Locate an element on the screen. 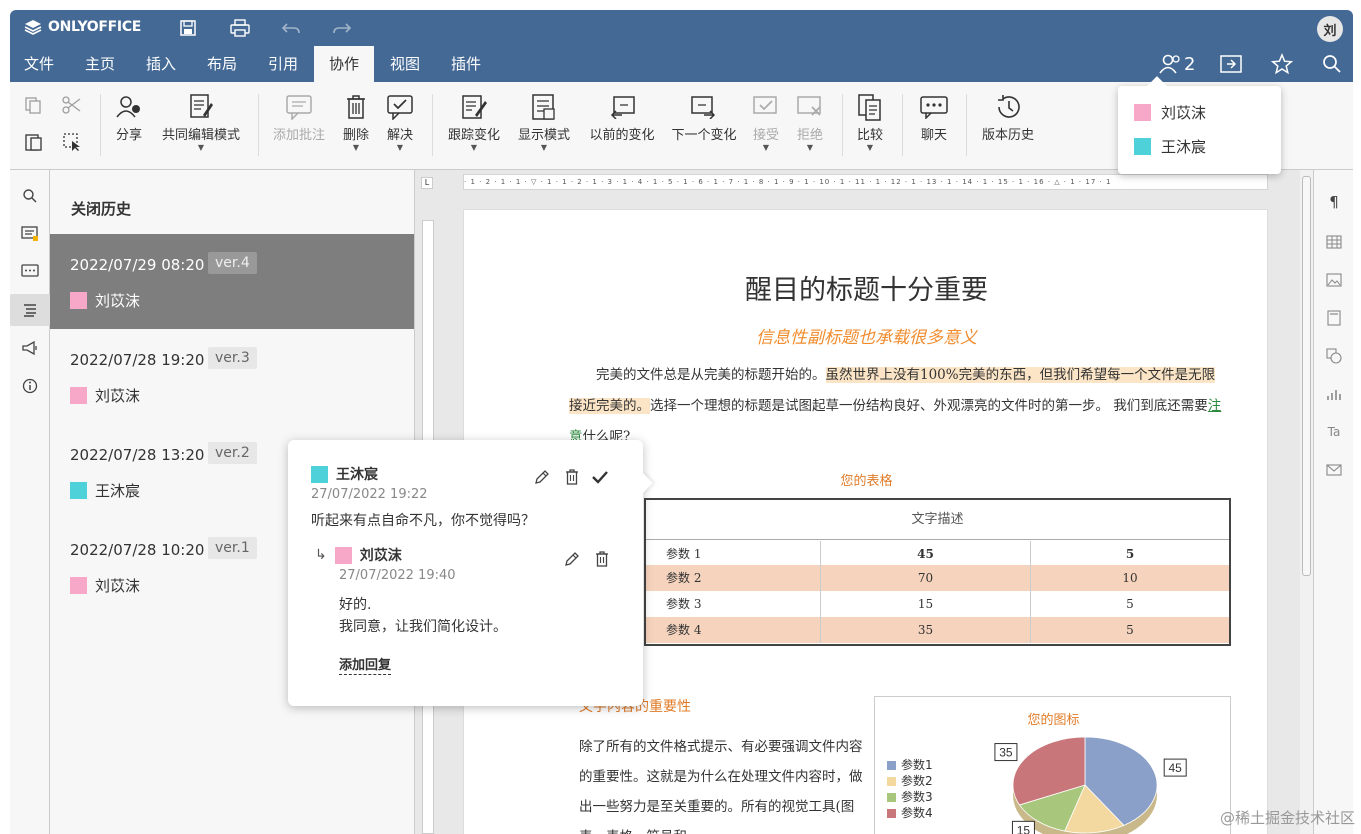 The width and height of the screenshot is (1361, 834). about-info-icon is located at coordinates (30, 386).